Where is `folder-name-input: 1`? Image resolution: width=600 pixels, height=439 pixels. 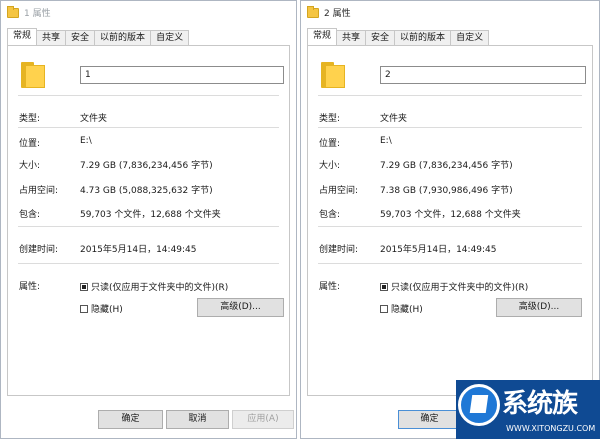
folder-name-input: 1 is located at coordinates (182, 75).